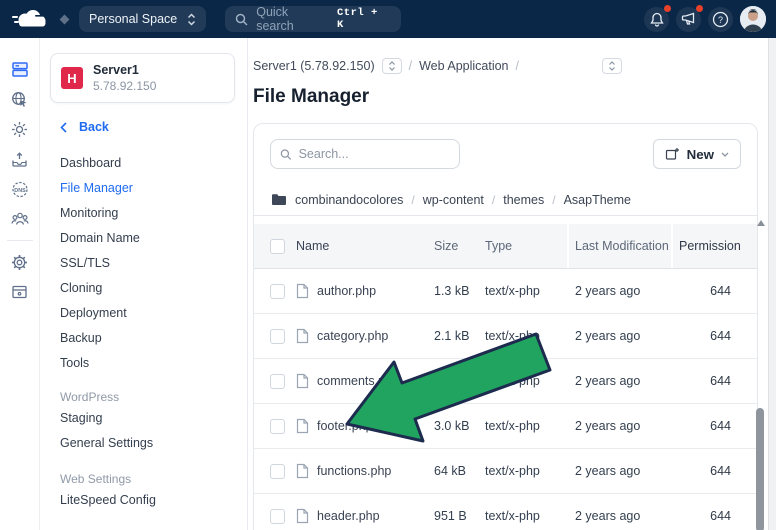 This screenshot has width=776, height=530. I want to click on shortcut-hint: Ctrl + K, so click(357, 19).